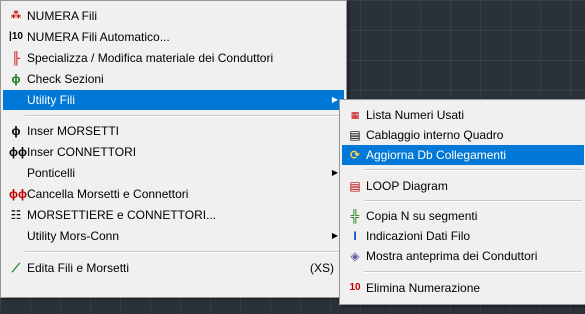 This screenshot has width=585, height=314. I want to click on submenu-item-aggiorna-db: ⟳ Aggiorna Db Collegamenti, so click(463, 155).